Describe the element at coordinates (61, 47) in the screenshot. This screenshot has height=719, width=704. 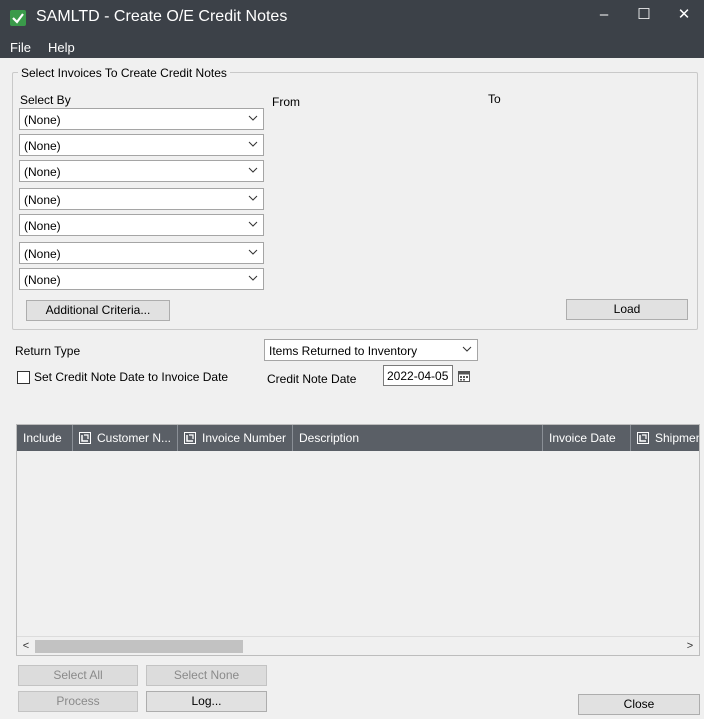
I see `menu-help: Help` at that location.